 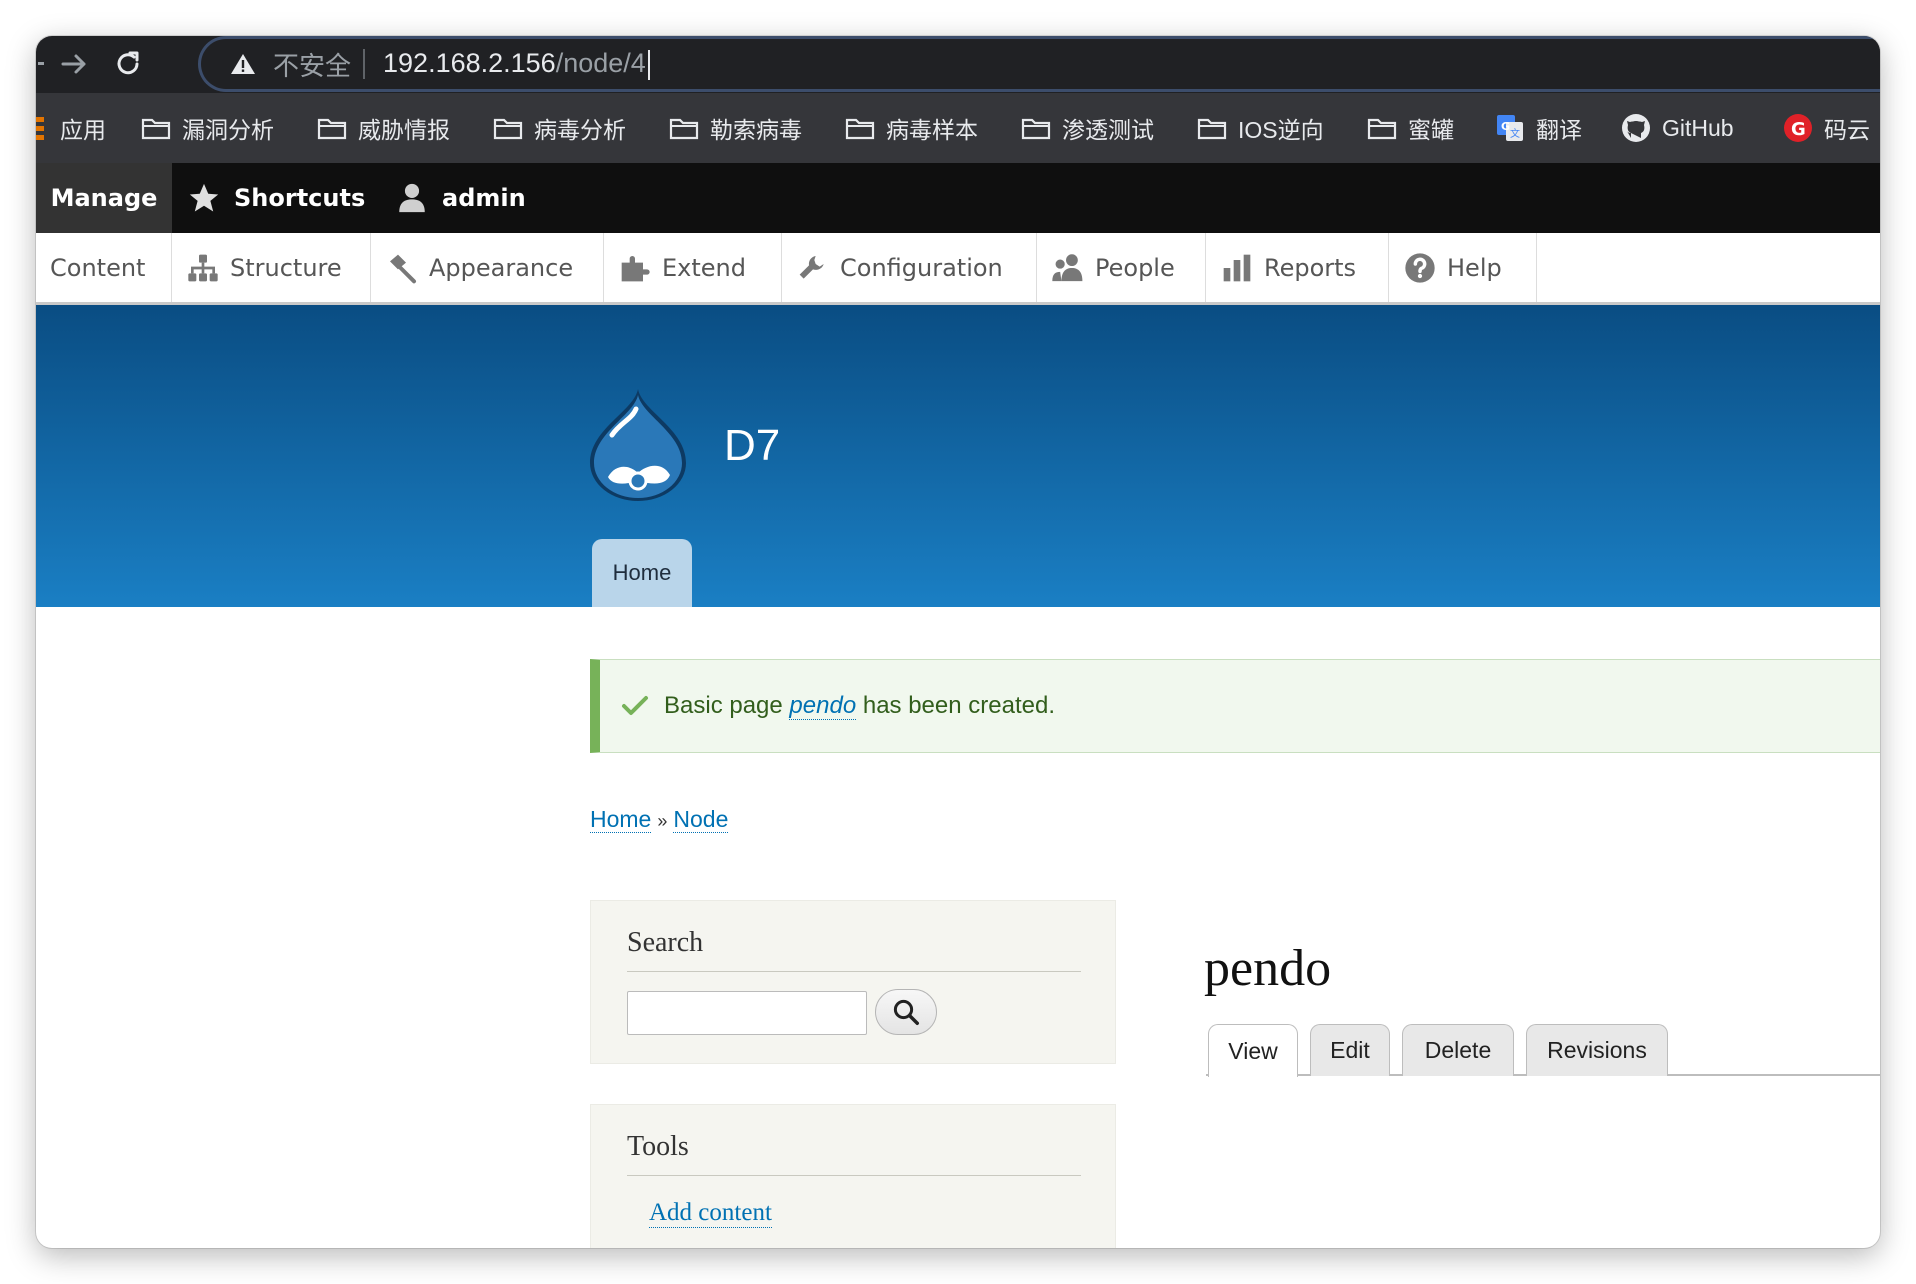 I want to click on url-path: /node/4, so click(x=600, y=63).